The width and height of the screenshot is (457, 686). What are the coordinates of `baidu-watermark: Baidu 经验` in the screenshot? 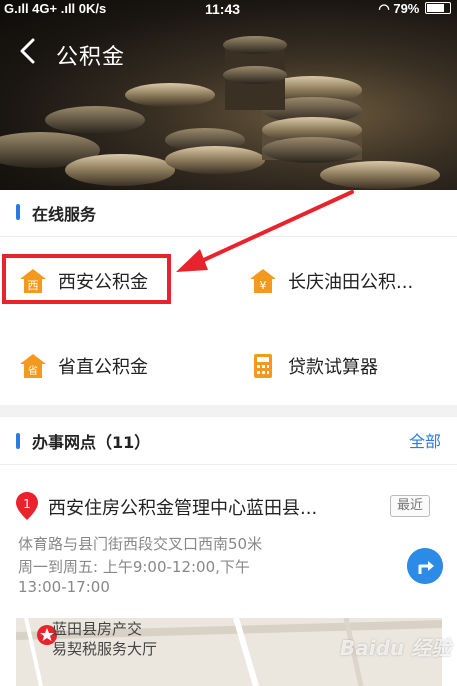 It's located at (396, 648).